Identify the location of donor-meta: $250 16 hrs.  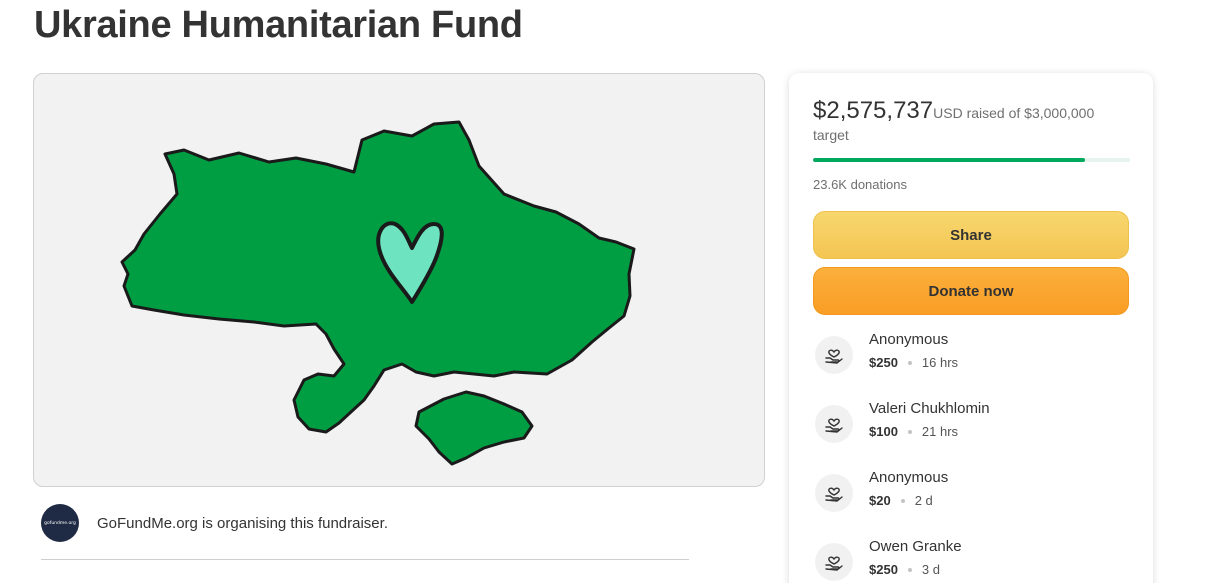
(913, 362).